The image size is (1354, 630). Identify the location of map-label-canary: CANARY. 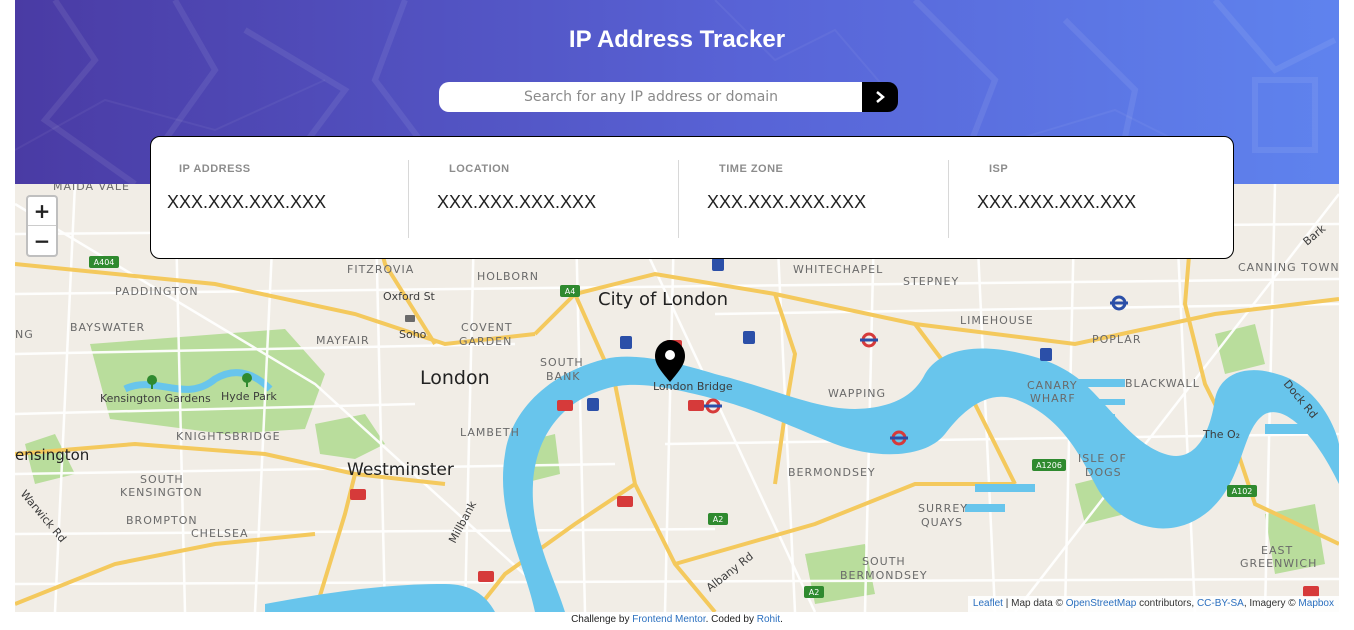
(1052, 385).